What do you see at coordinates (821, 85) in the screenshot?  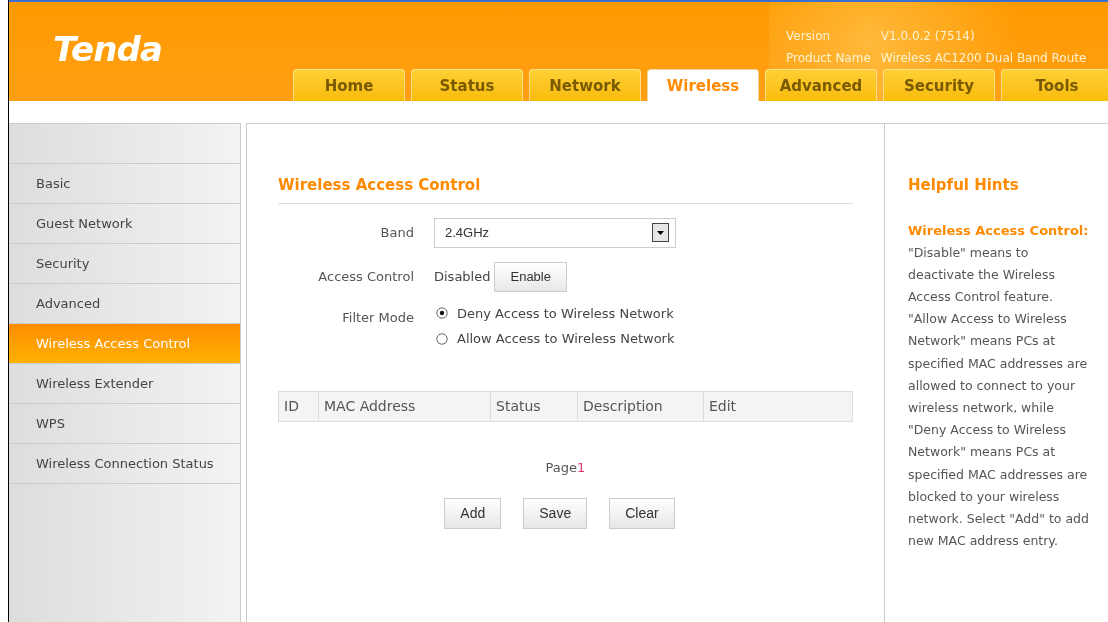 I see `nav-tab: Advanced` at bounding box center [821, 85].